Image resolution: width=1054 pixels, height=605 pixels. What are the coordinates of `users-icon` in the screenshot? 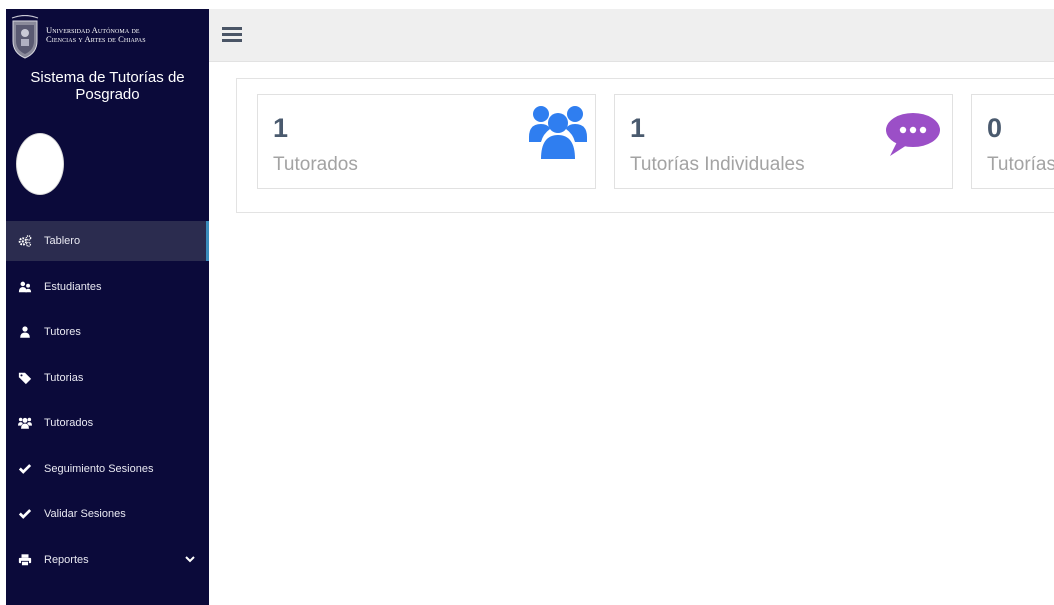 It's located at (25, 287).